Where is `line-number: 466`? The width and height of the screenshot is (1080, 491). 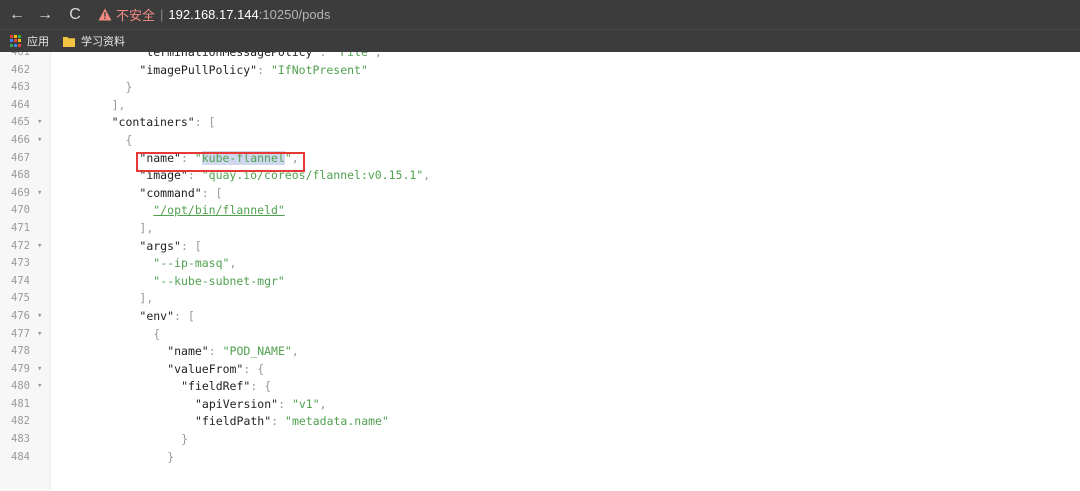 line-number: 466 is located at coordinates (20, 139).